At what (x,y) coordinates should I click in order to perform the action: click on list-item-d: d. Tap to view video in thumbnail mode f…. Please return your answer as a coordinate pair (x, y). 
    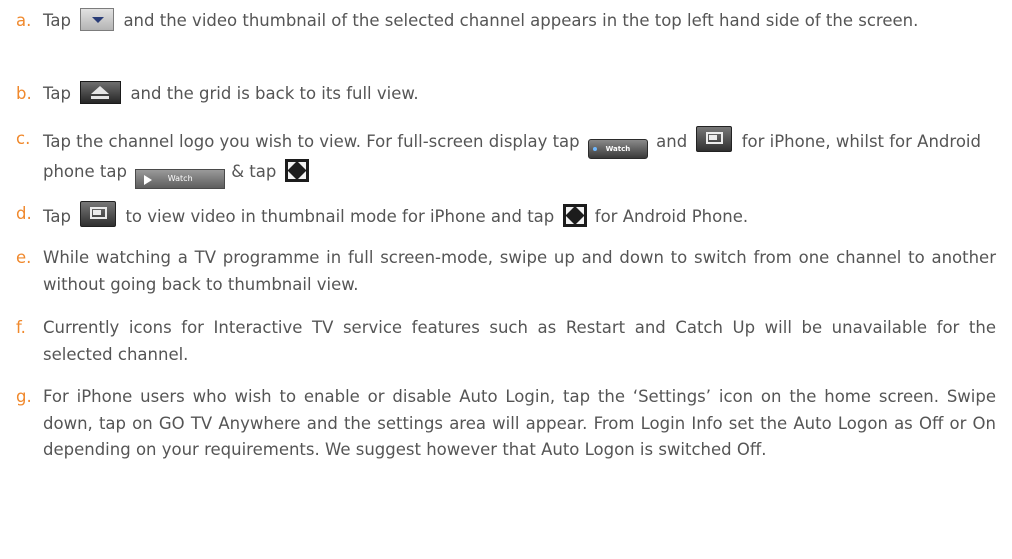
    Looking at the image, I should click on (506, 216).